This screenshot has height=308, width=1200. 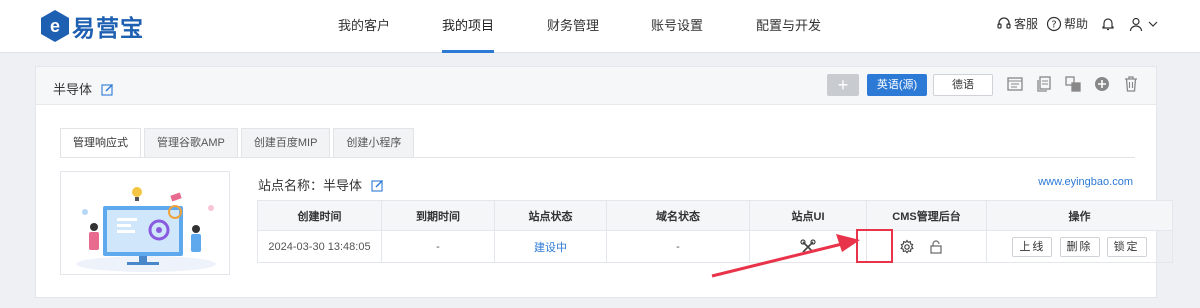 I want to click on logo-text: 易营宝, so click(x=108, y=28).